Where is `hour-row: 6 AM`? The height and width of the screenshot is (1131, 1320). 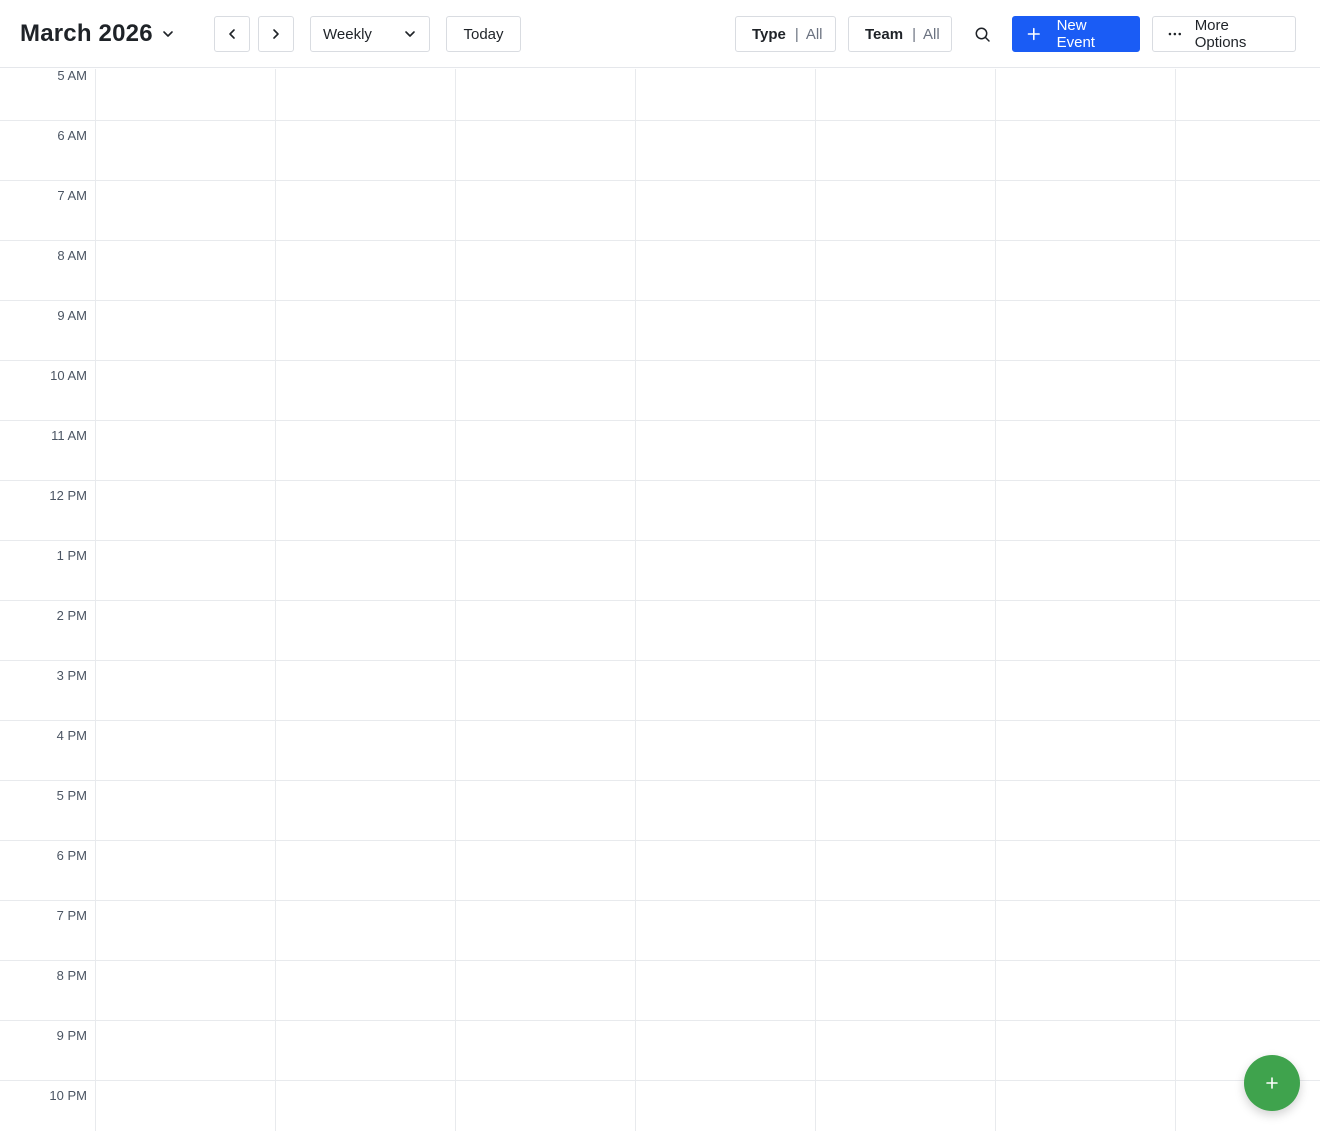 hour-row: 6 AM is located at coordinates (660, 151).